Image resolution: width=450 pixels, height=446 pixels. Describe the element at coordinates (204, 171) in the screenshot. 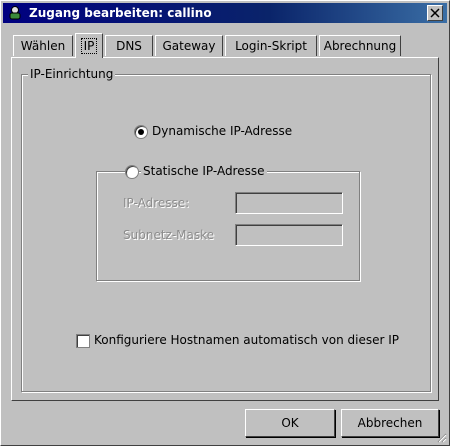

I see `static-ip-label: Statische IP-Adresse` at that location.